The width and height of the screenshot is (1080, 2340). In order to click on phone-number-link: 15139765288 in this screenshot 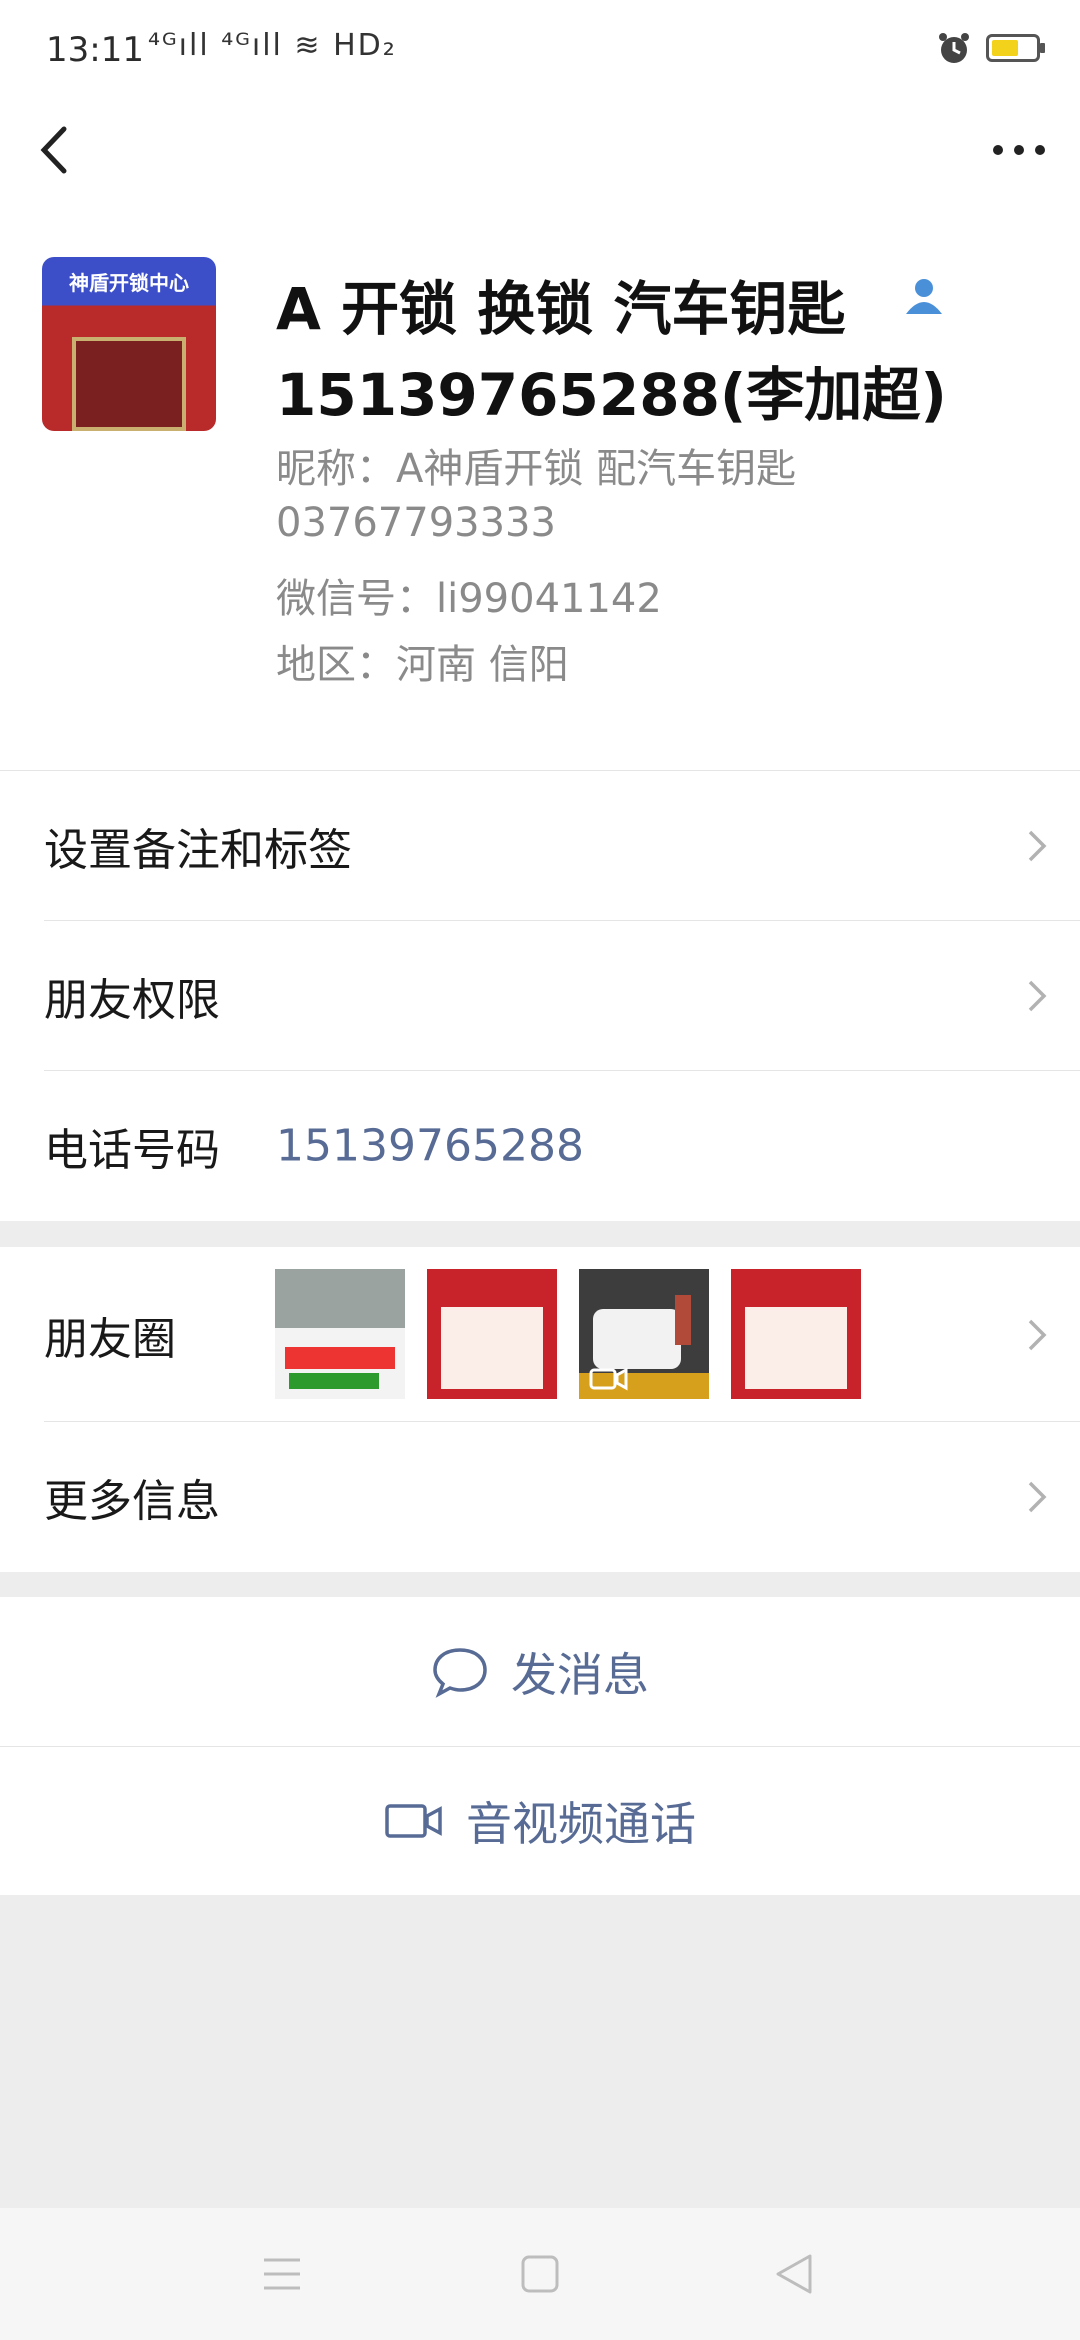, I will do `click(430, 1146)`.